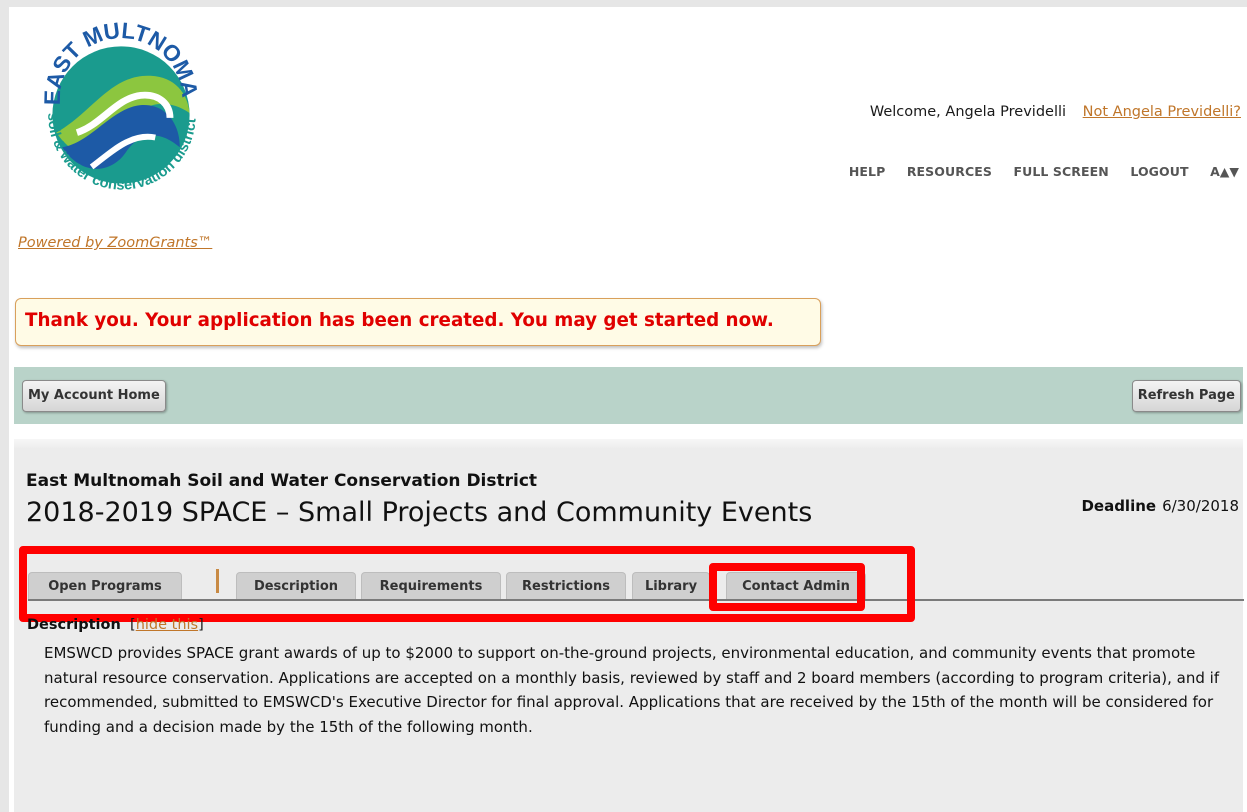 The image size is (1247, 812). What do you see at coordinates (431, 586) in the screenshot?
I see `tab-requirements: Requirements` at bounding box center [431, 586].